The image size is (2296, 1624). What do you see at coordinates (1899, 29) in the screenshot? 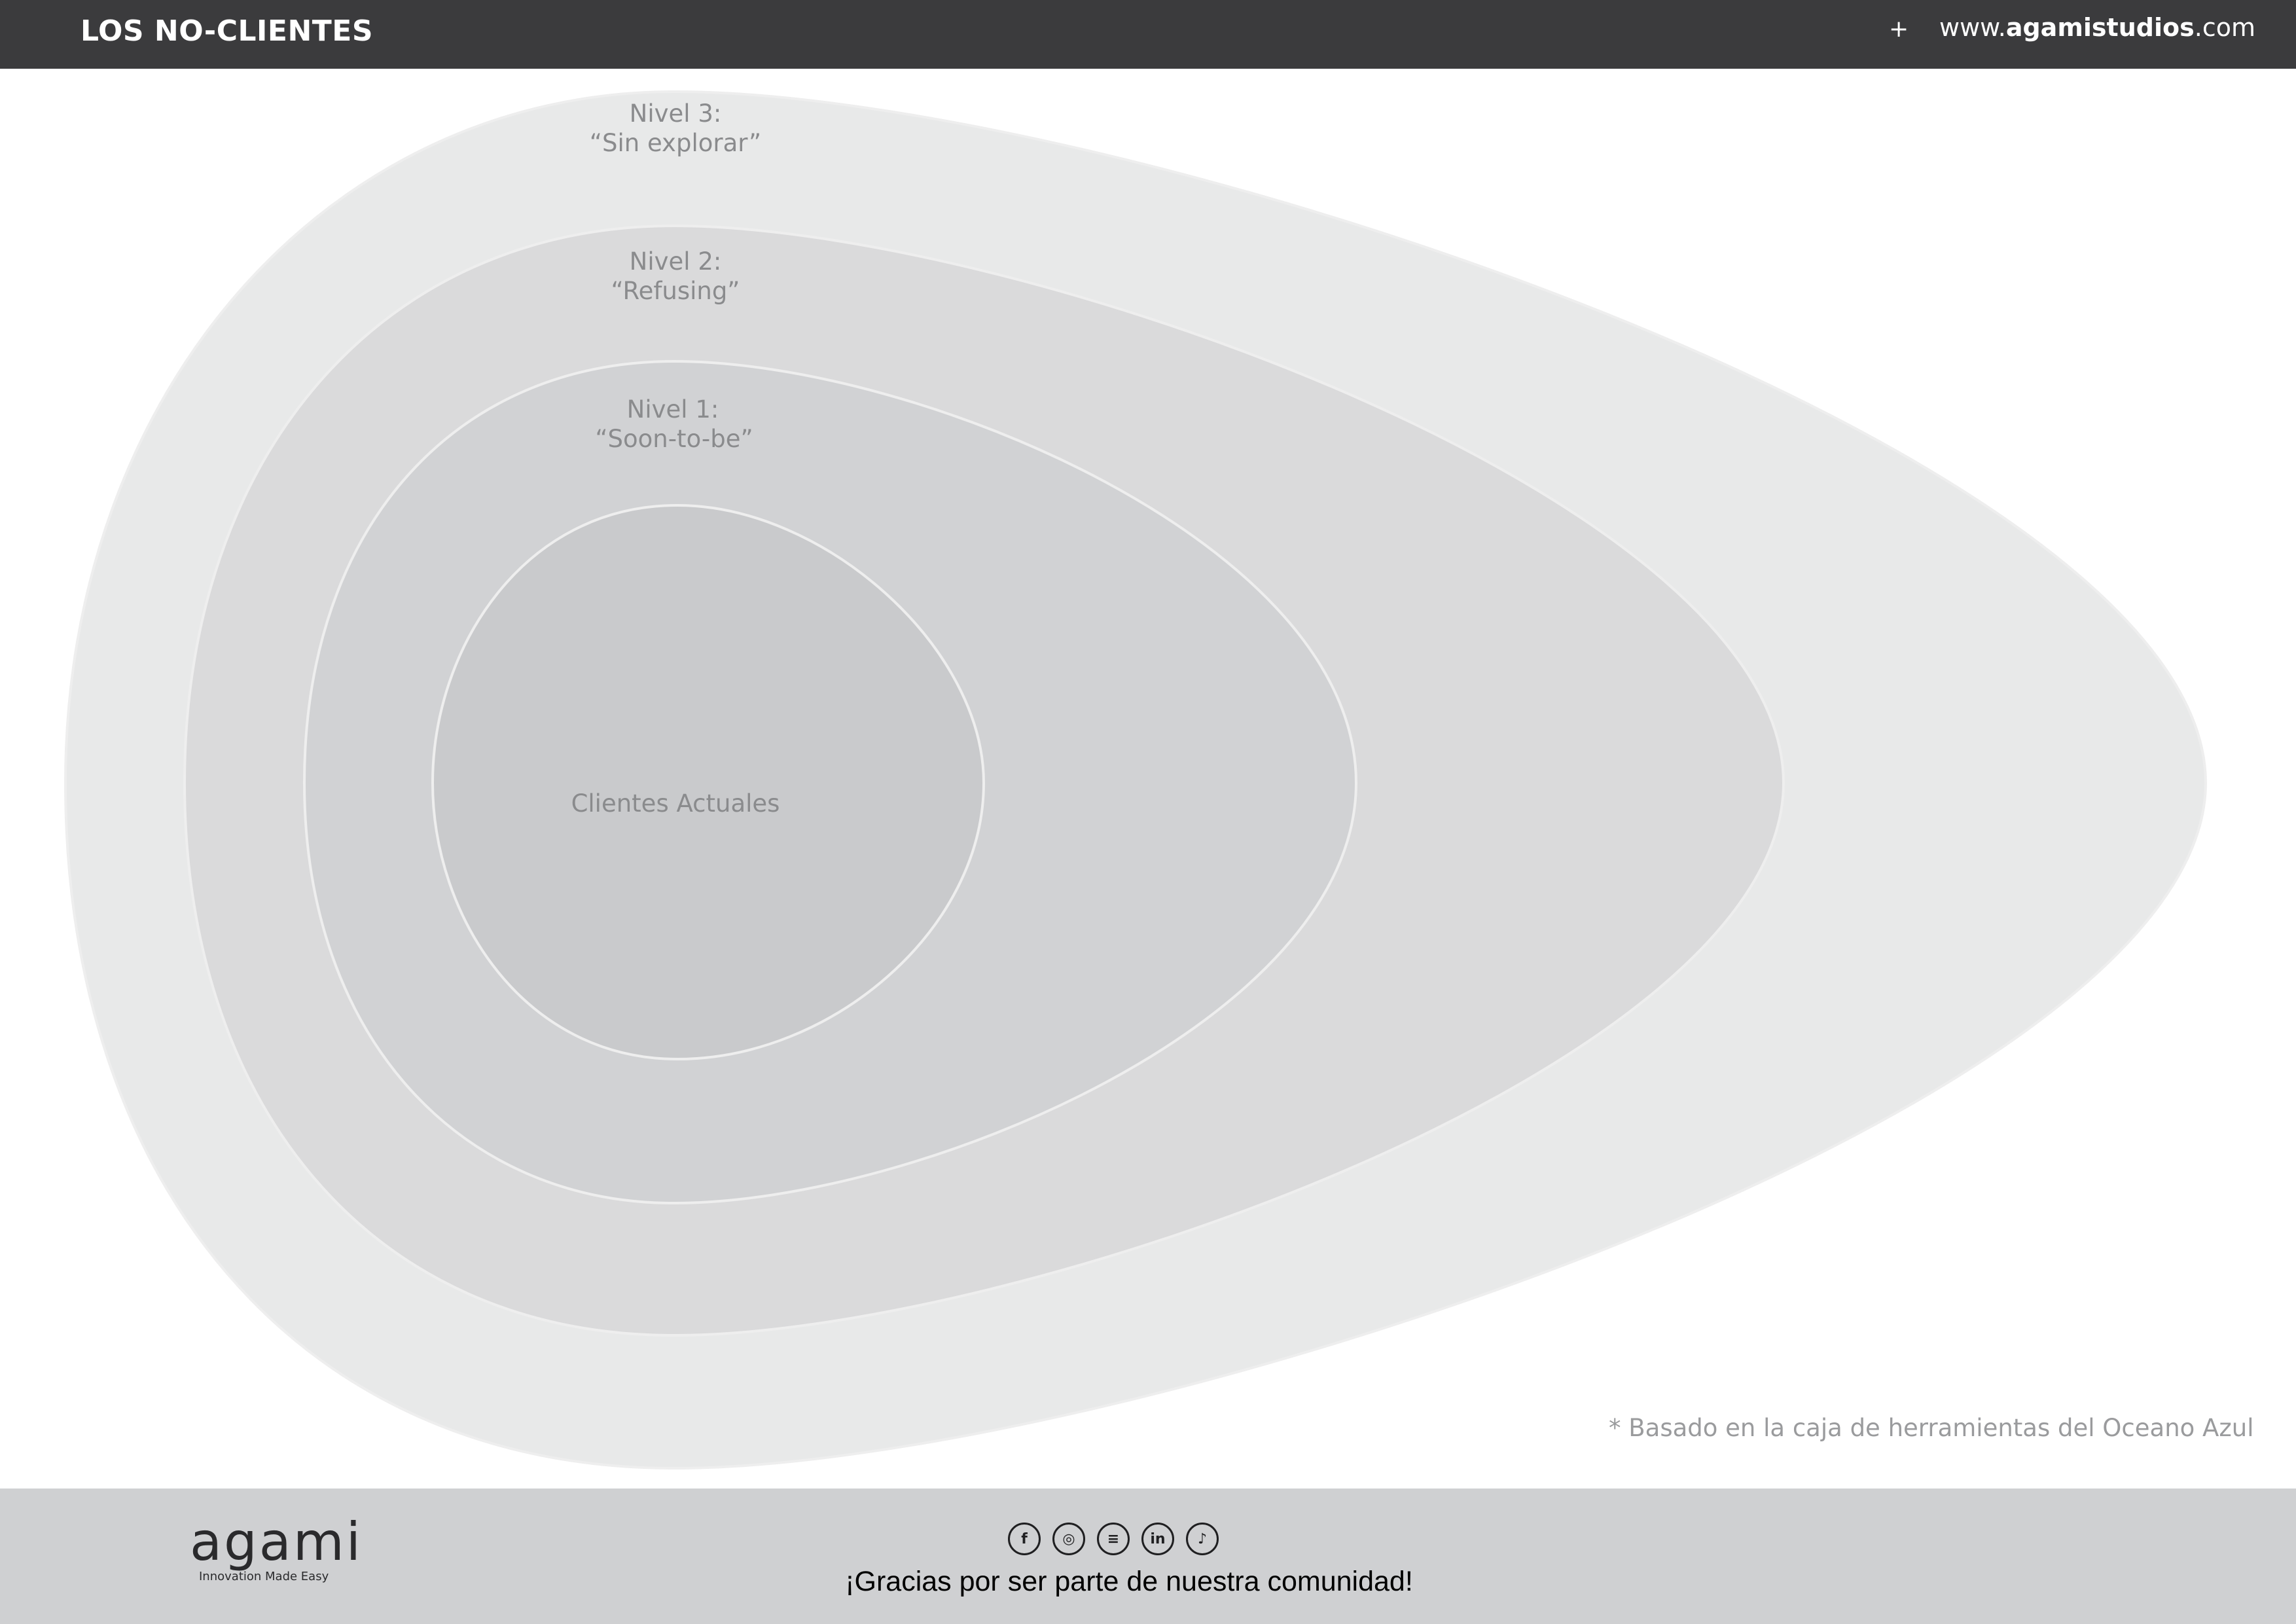
I see `plus-icon: +` at bounding box center [1899, 29].